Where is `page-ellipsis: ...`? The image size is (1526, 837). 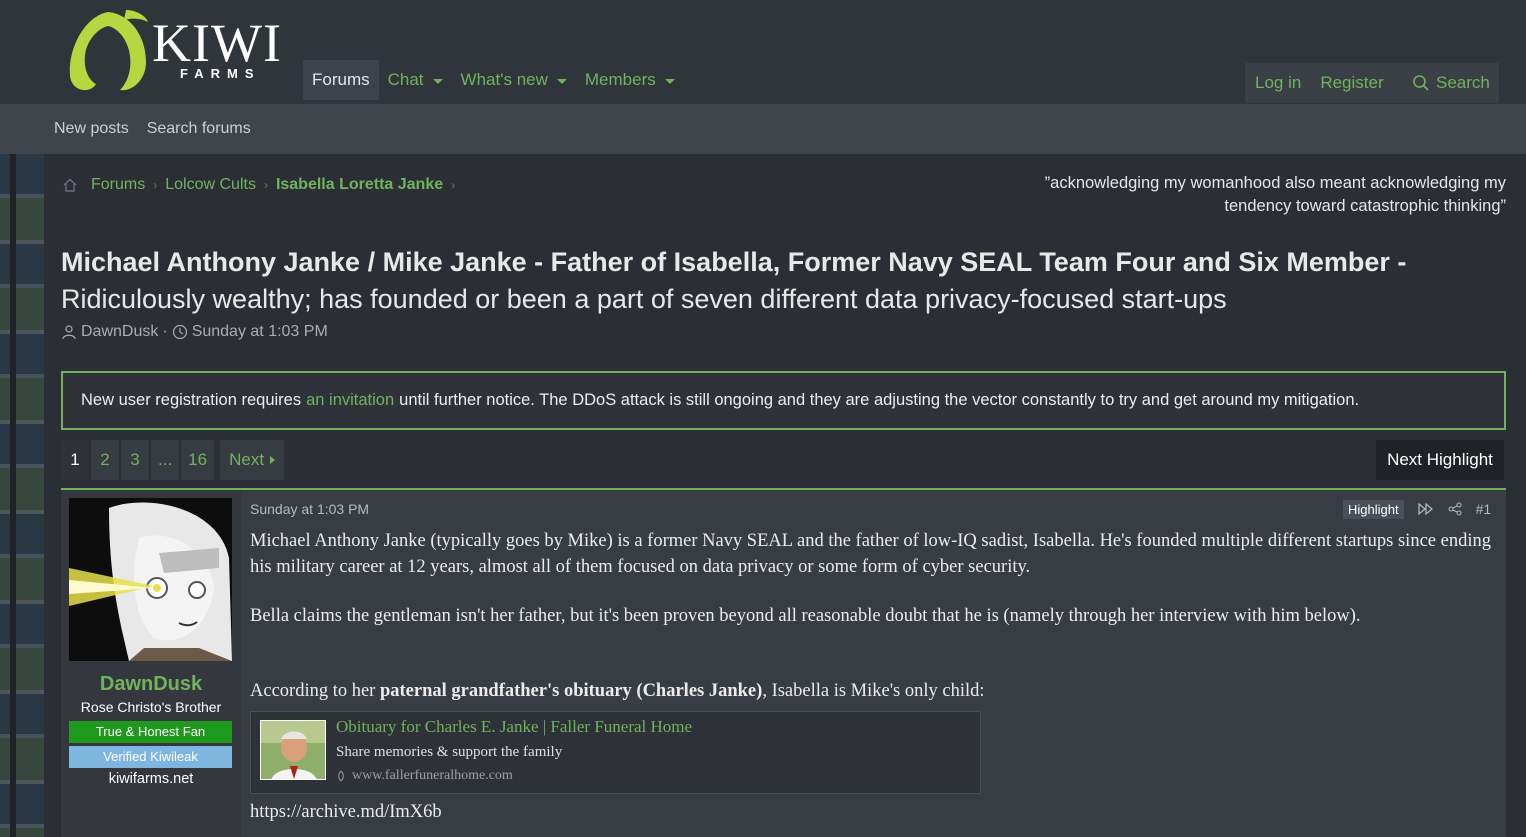
page-ellipsis: ... is located at coordinates (165, 460).